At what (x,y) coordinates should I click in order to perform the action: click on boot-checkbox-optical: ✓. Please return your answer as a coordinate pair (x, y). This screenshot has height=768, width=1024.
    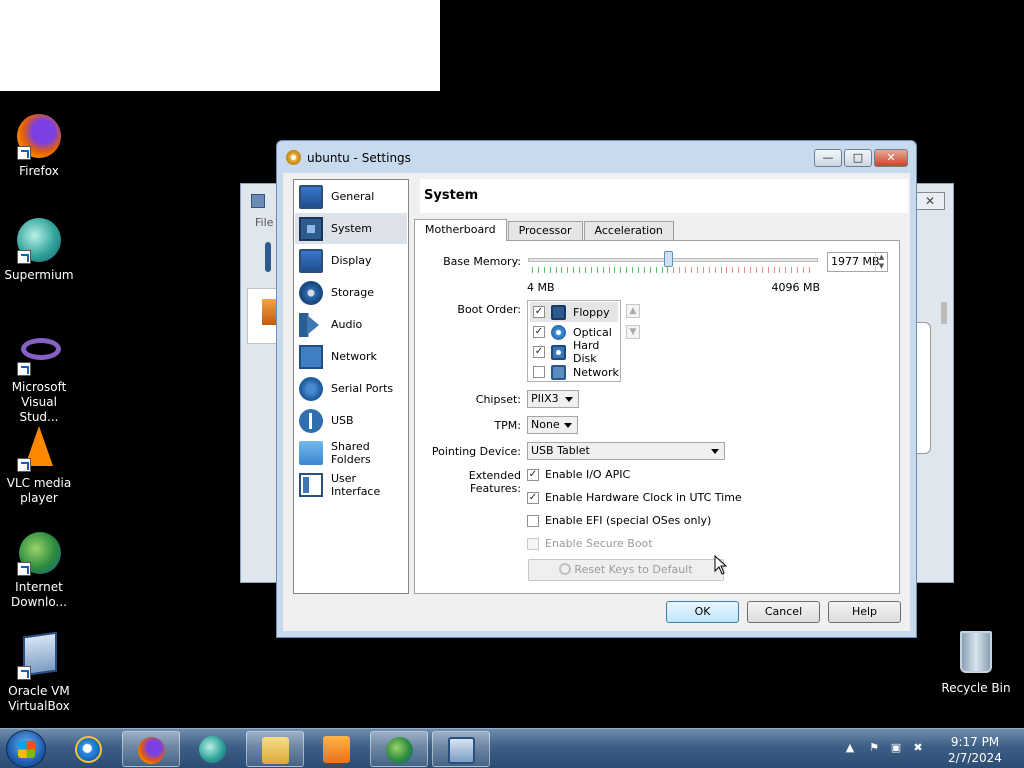
    Looking at the image, I should click on (539, 332).